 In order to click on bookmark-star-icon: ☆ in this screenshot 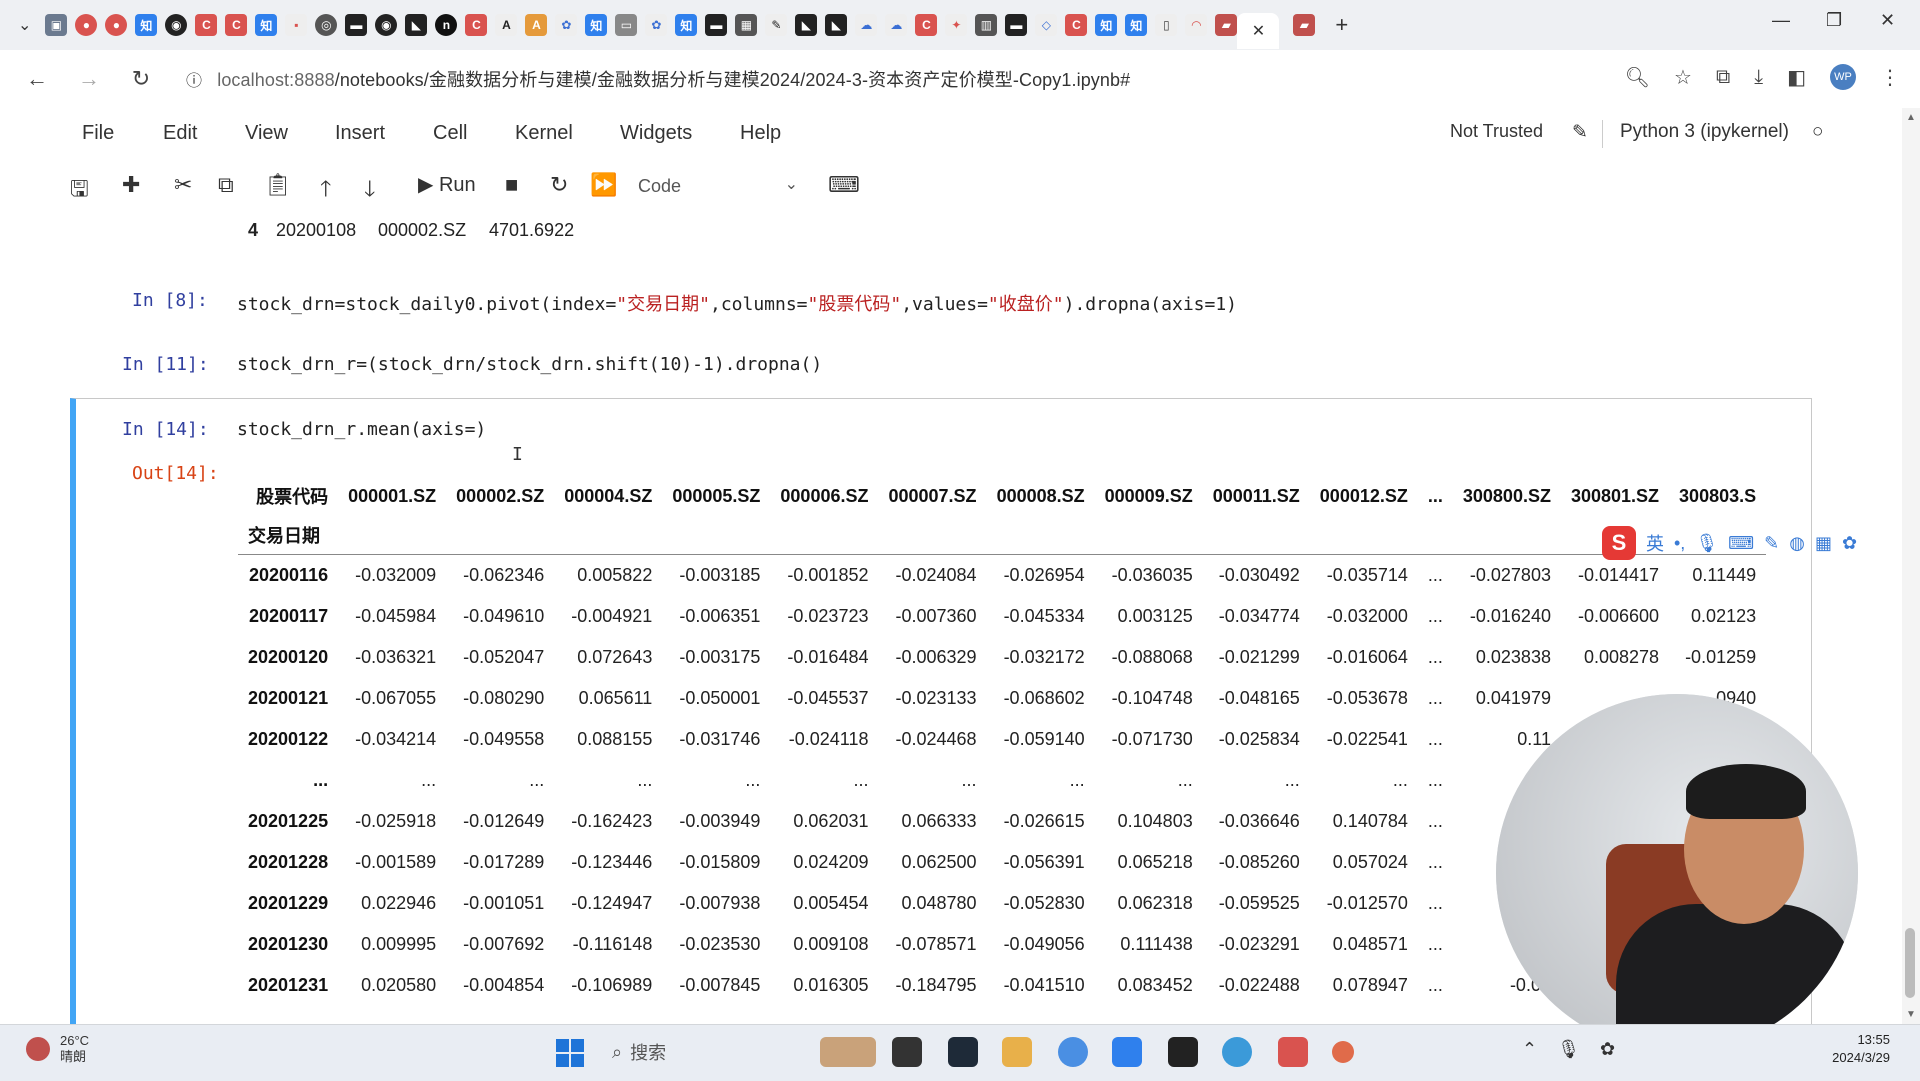, I will do `click(1683, 77)`.